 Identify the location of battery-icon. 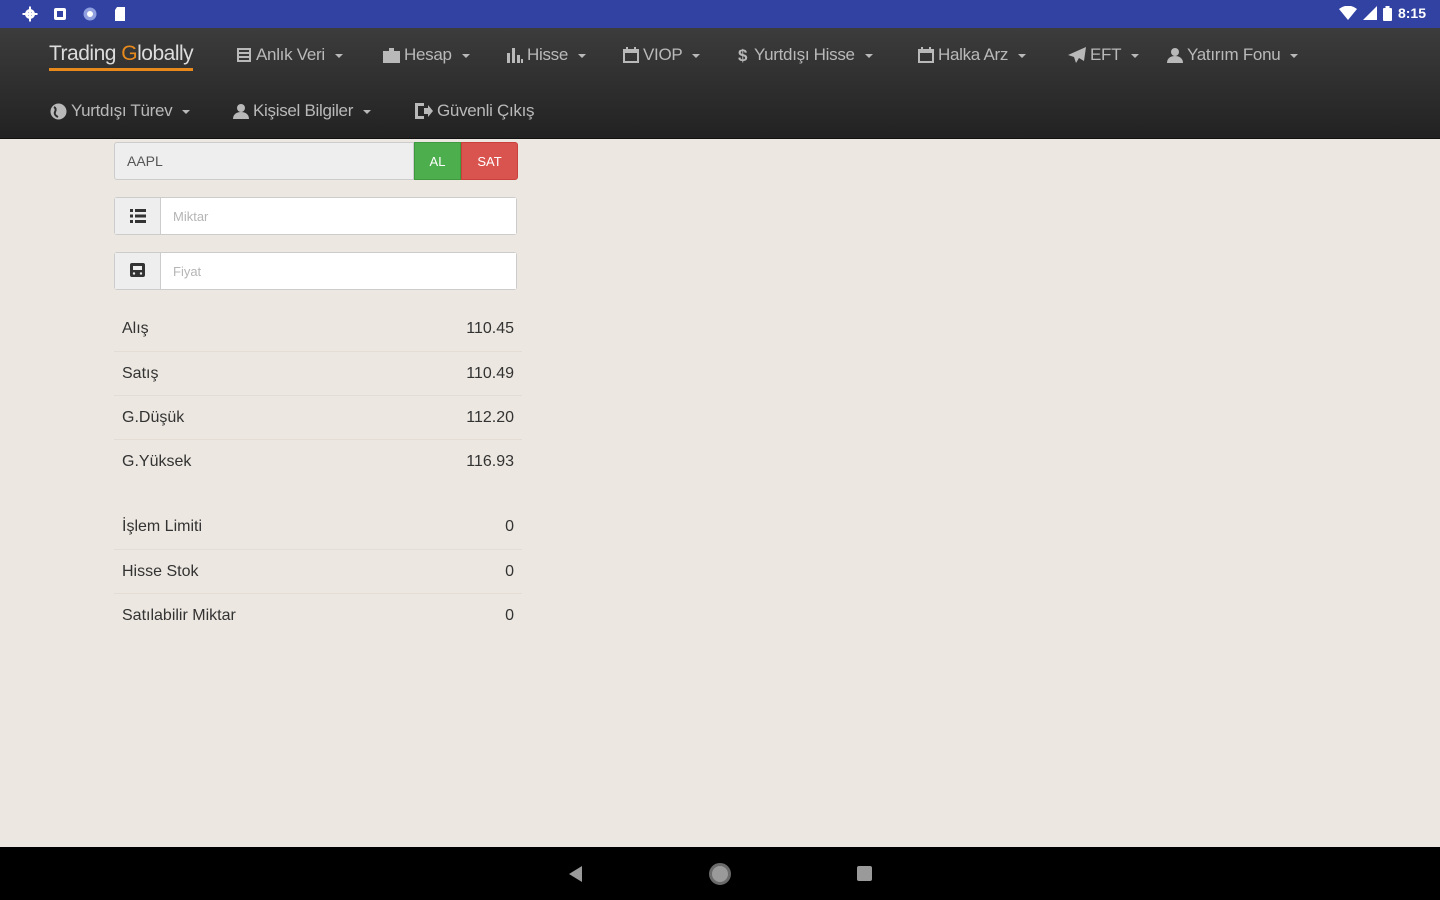
(1387, 13).